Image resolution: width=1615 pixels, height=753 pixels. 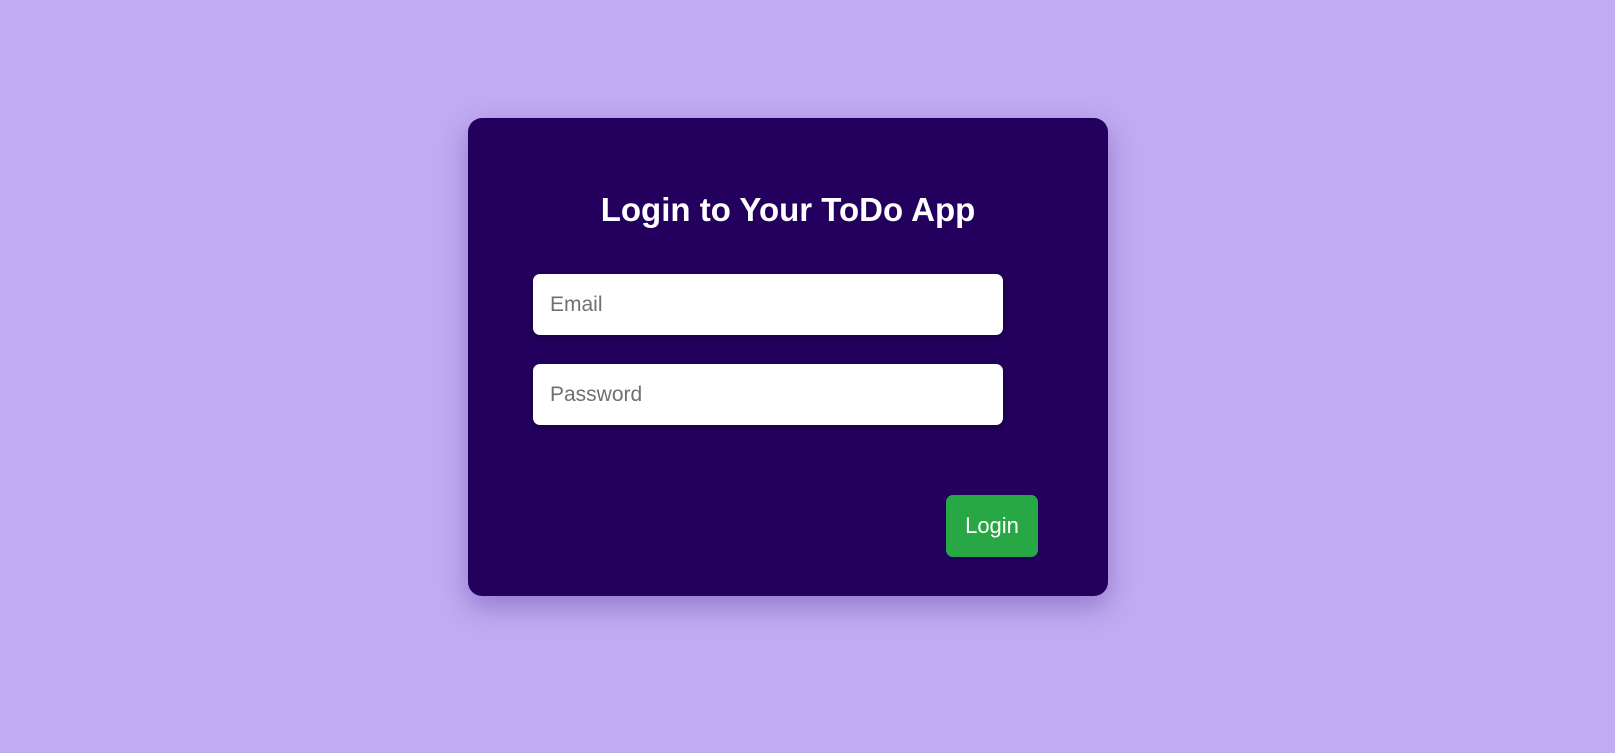 I want to click on login-button: Login, so click(x=992, y=526).